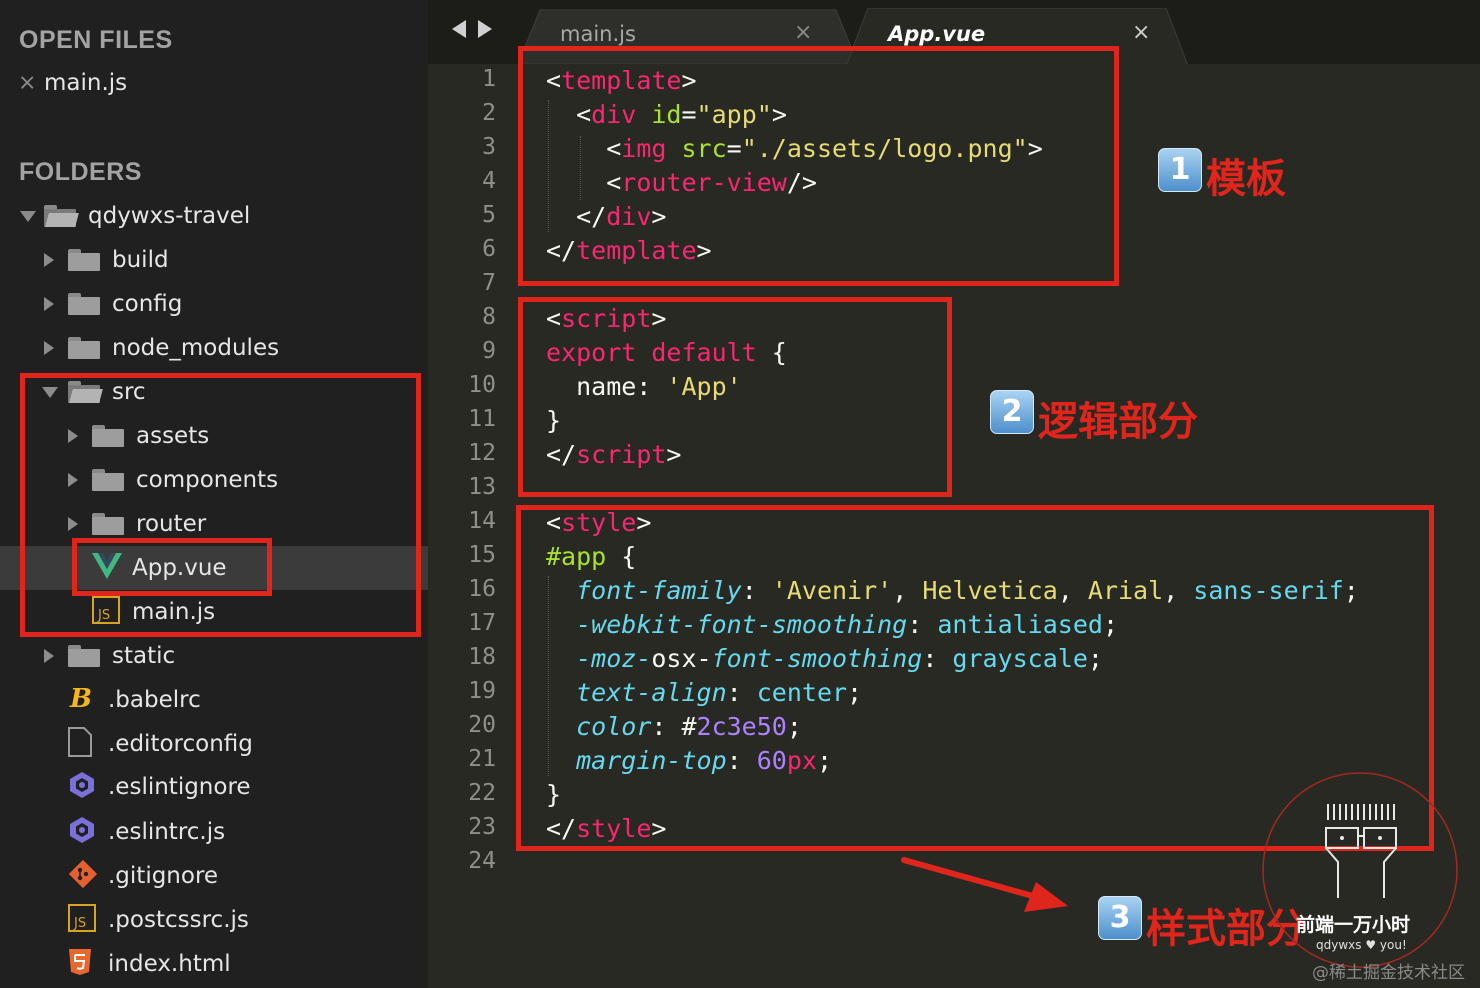  I want to click on line-number: 11, so click(482, 419).